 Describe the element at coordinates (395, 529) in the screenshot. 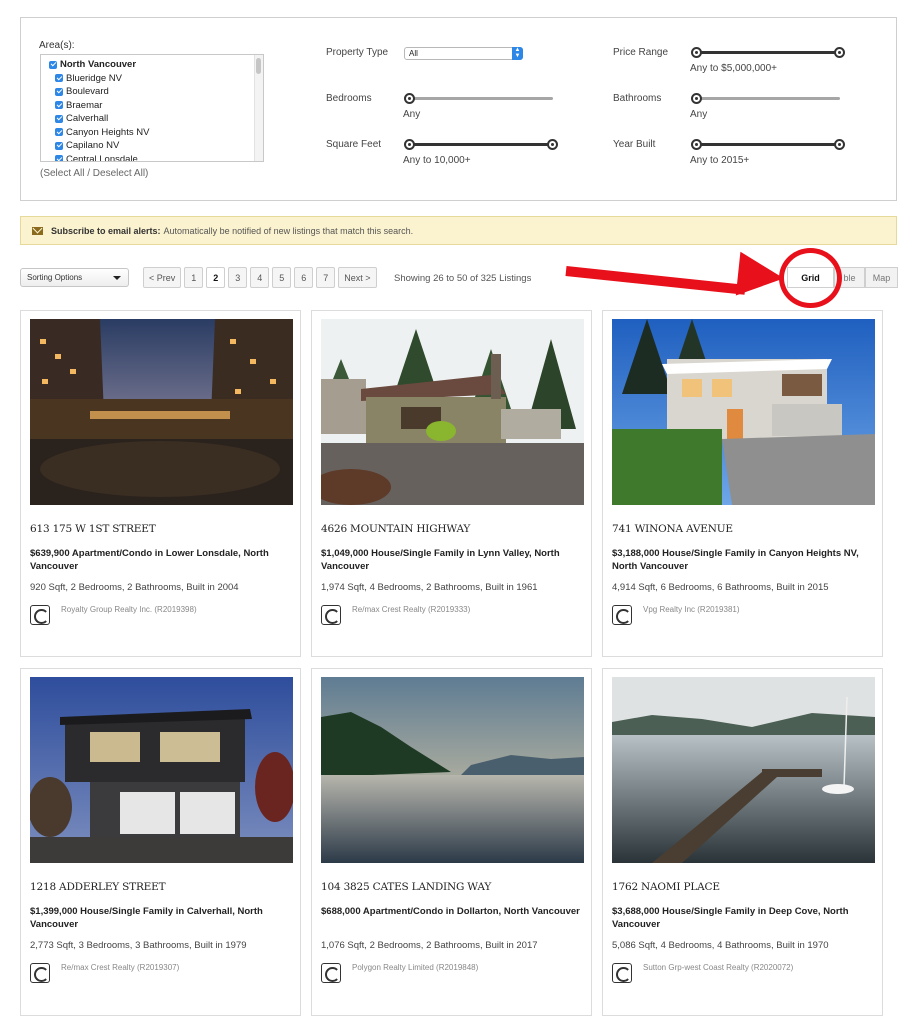

I see `listing-address: 4626 MOUNTAIN HIGHWAY` at that location.